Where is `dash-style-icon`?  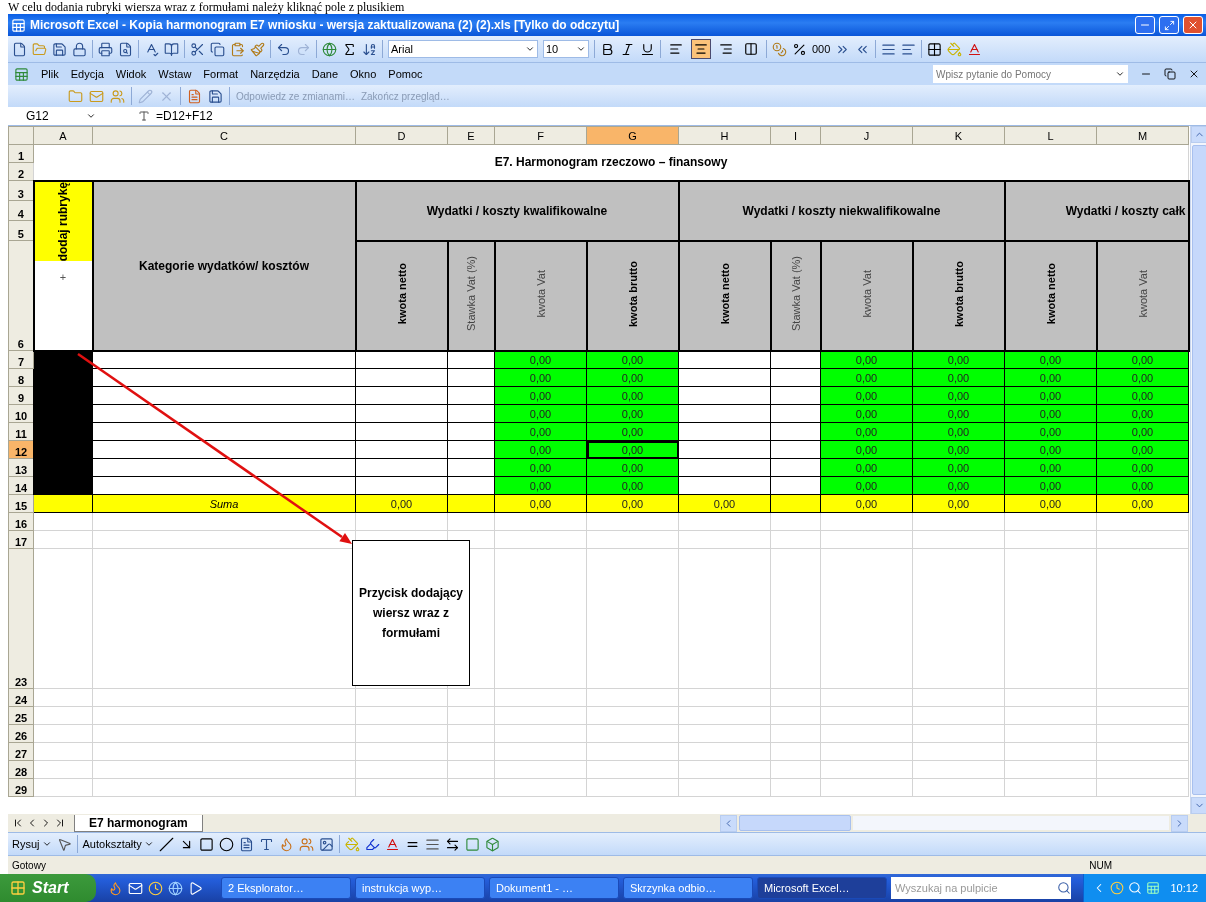 dash-style-icon is located at coordinates (432, 844).